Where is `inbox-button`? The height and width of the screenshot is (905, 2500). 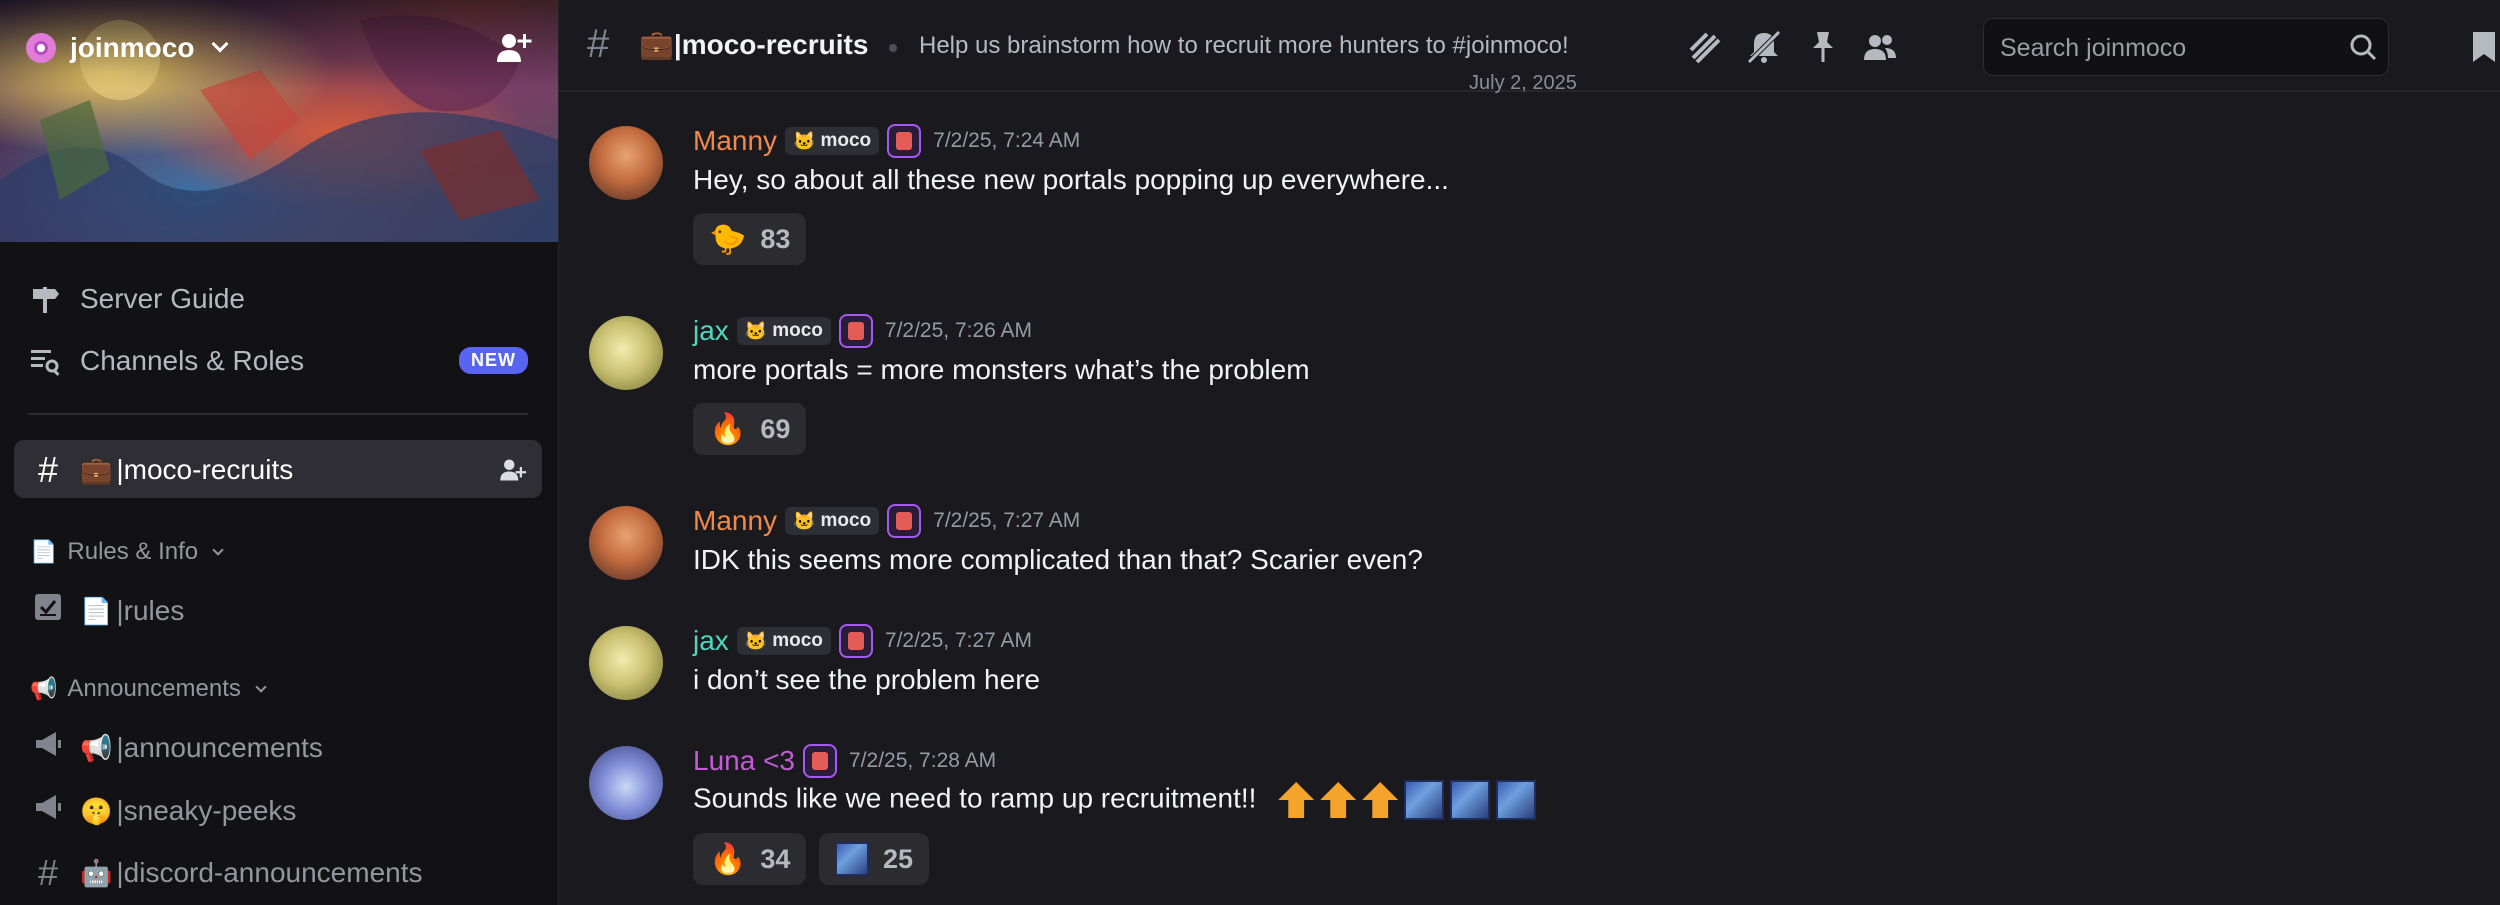 inbox-button is located at coordinates (2482, 47).